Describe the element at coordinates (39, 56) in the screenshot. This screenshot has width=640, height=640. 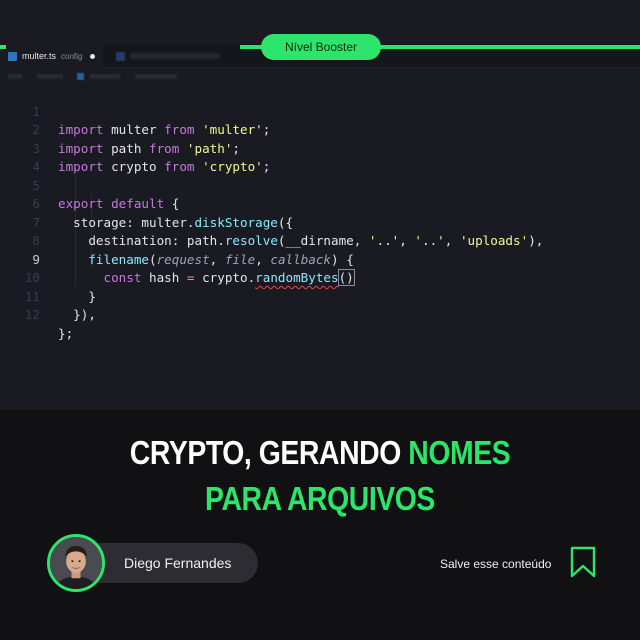
I see `tab-filename: multer.ts` at that location.